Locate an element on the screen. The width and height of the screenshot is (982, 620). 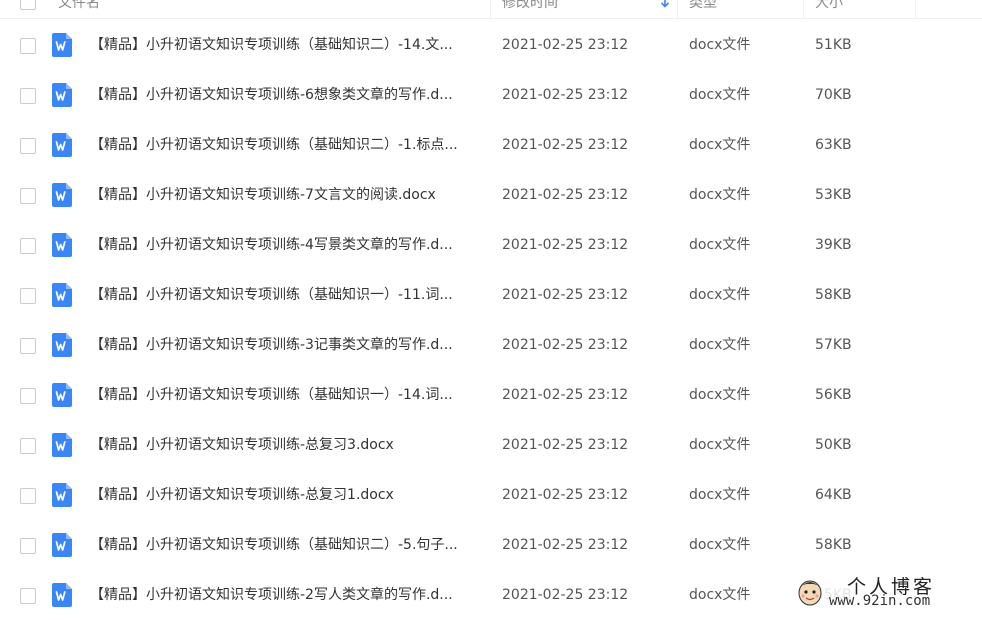
header-date: 修改时间 is located at coordinates (530, 9).